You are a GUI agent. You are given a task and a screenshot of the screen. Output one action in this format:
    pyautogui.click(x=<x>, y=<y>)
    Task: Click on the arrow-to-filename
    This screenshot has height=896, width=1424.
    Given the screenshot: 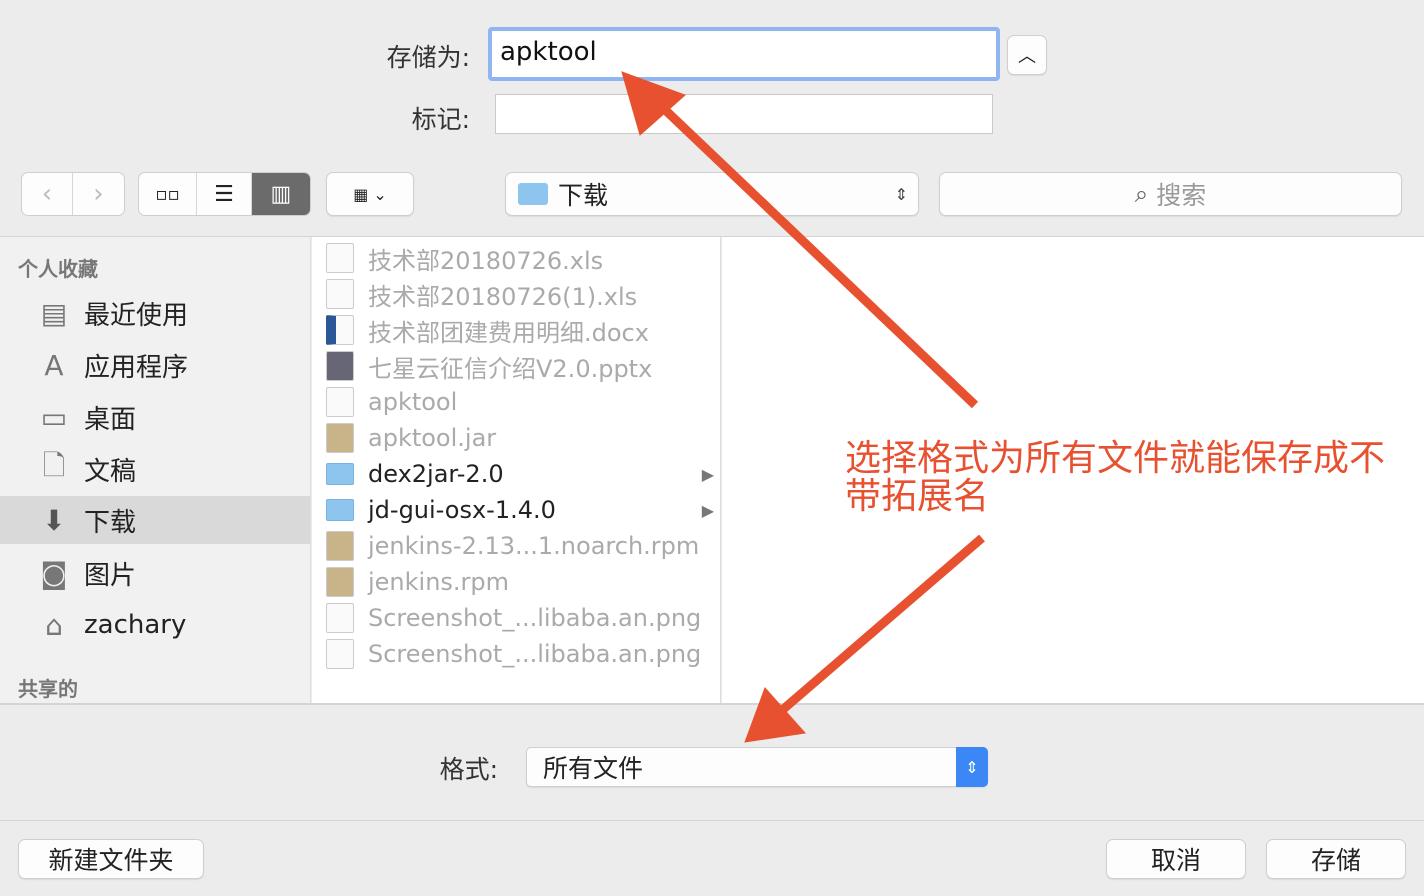 What is the action you would take?
    pyautogui.click(x=817, y=255)
    